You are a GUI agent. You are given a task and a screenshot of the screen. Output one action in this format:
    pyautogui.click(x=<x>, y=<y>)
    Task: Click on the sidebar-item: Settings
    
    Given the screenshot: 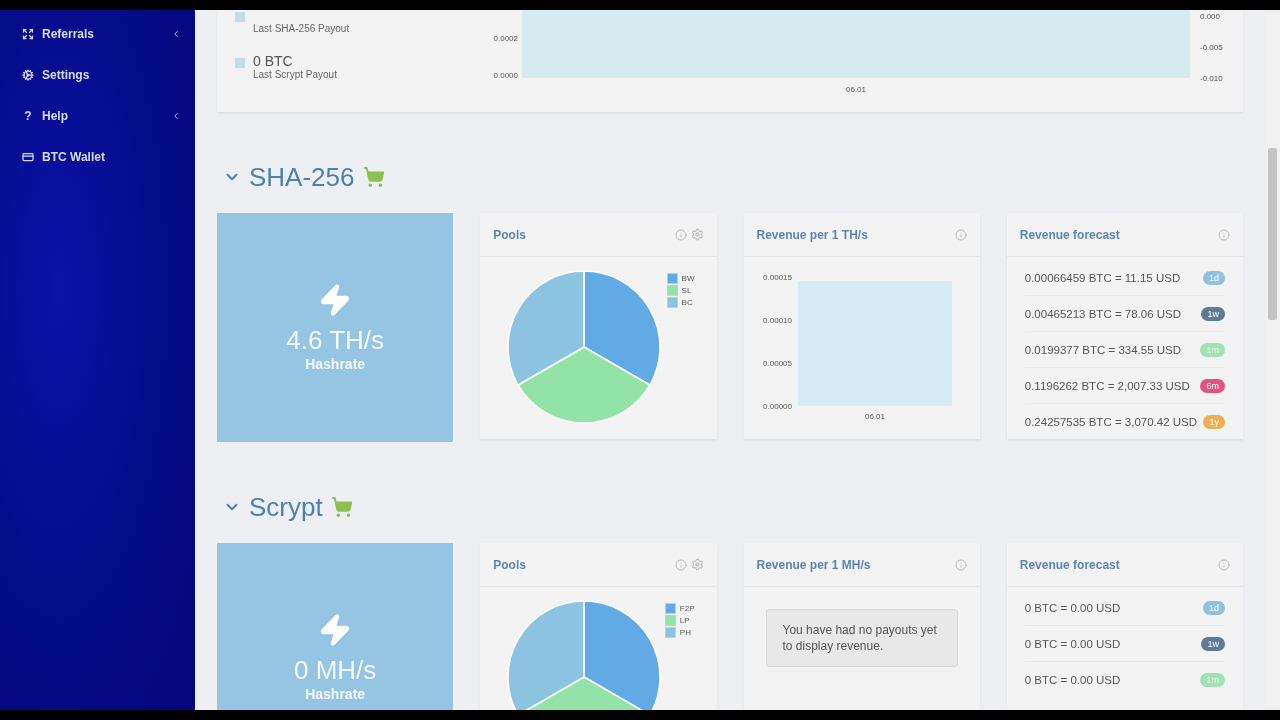 What is the action you would take?
    pyautogui.click(x=97, y=75)
    